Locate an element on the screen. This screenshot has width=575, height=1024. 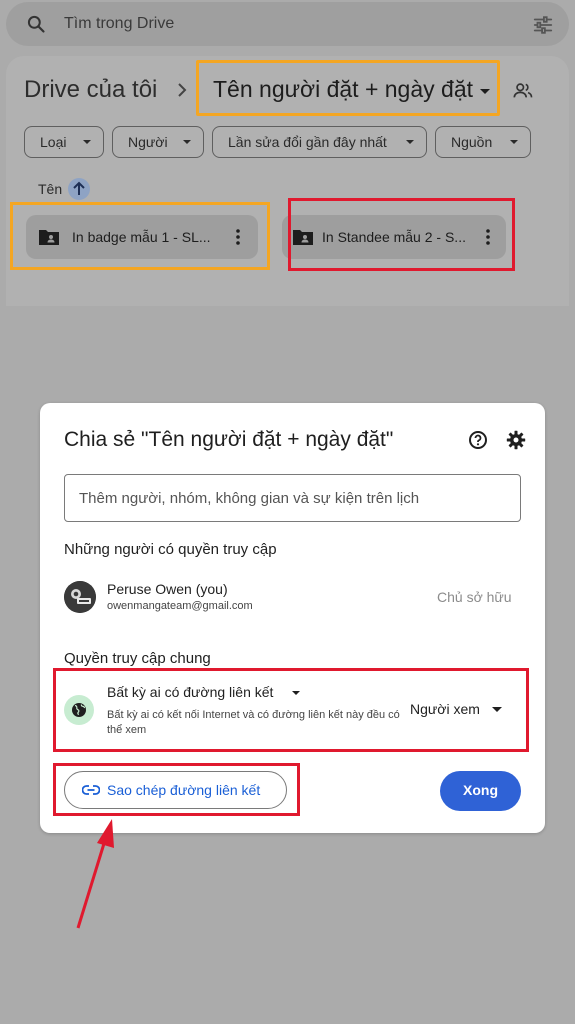
help-icon is located at coordinates (478, 440).